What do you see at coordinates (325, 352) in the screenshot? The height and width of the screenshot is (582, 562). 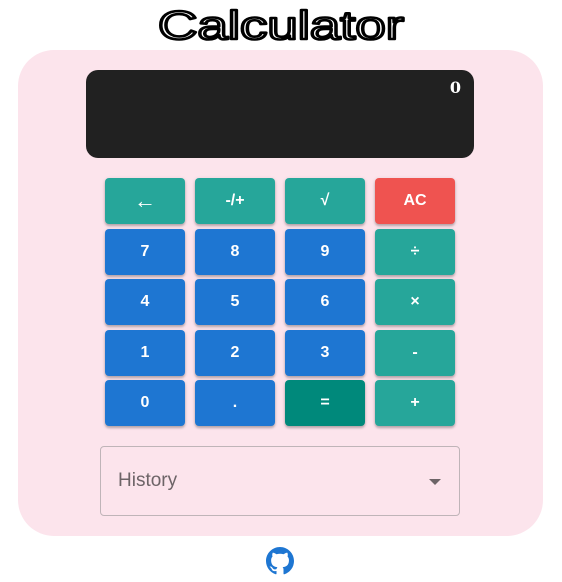 I see `digit-3-button: 3` at bounding box center [325, 352].